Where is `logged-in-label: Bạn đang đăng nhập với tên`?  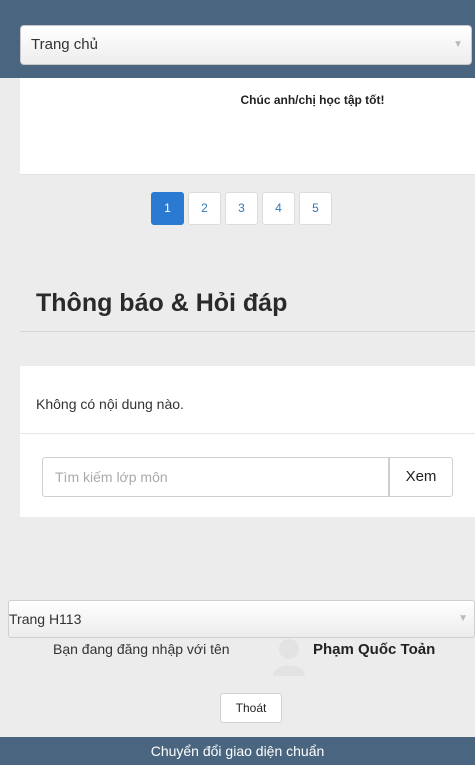 logged-in-label: Bạn đang đăng nhập với tên is located at coordinates (141, 649).